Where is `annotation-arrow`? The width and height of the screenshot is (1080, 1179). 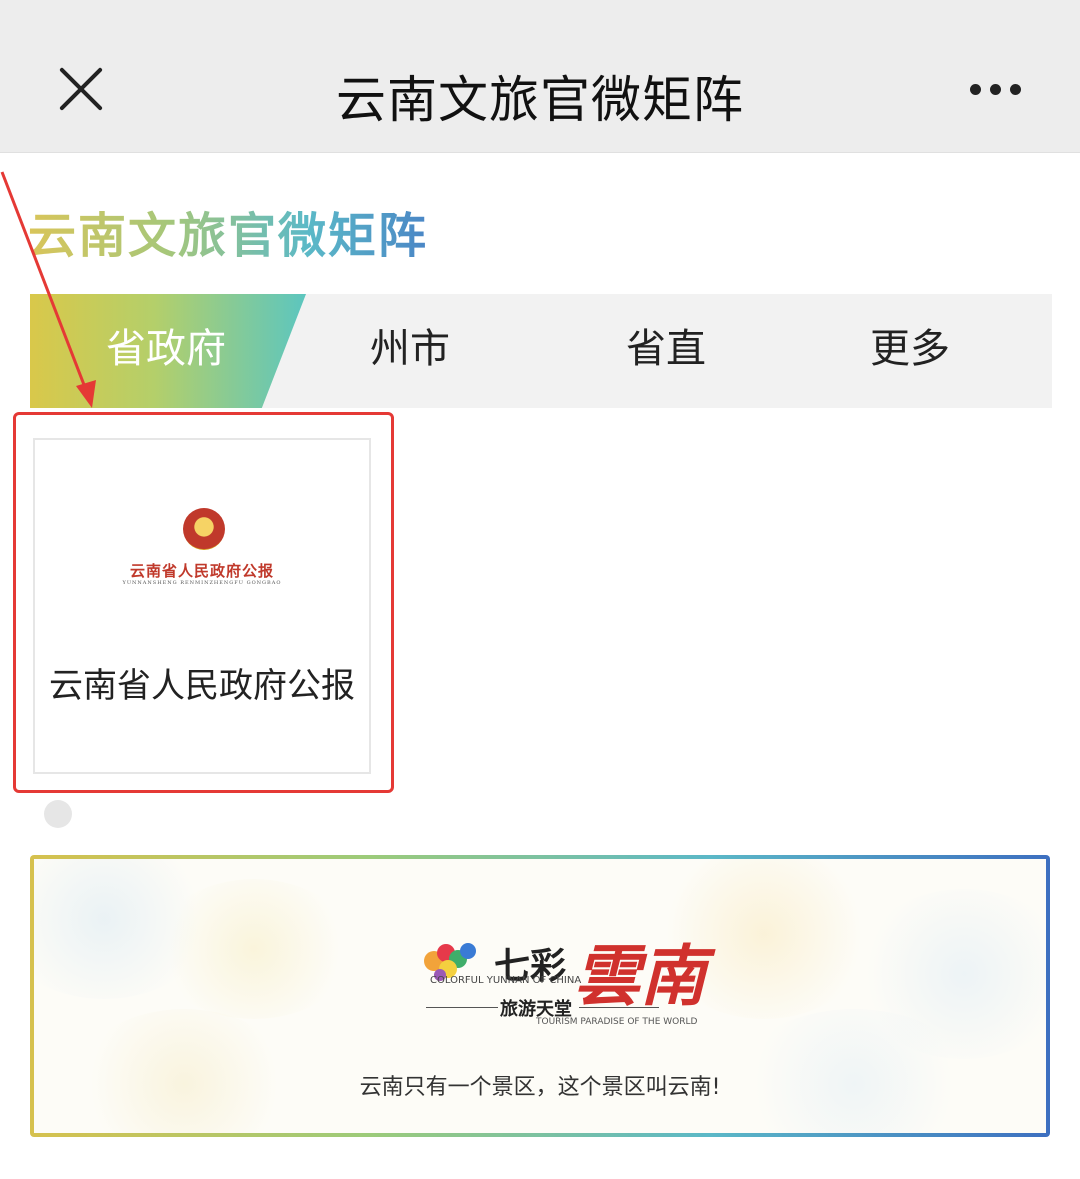 annotation-arrow is located at coordinates (48, 289).